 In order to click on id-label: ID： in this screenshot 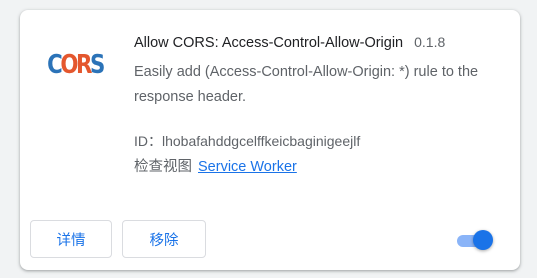, I will do `click(148, 141)`.